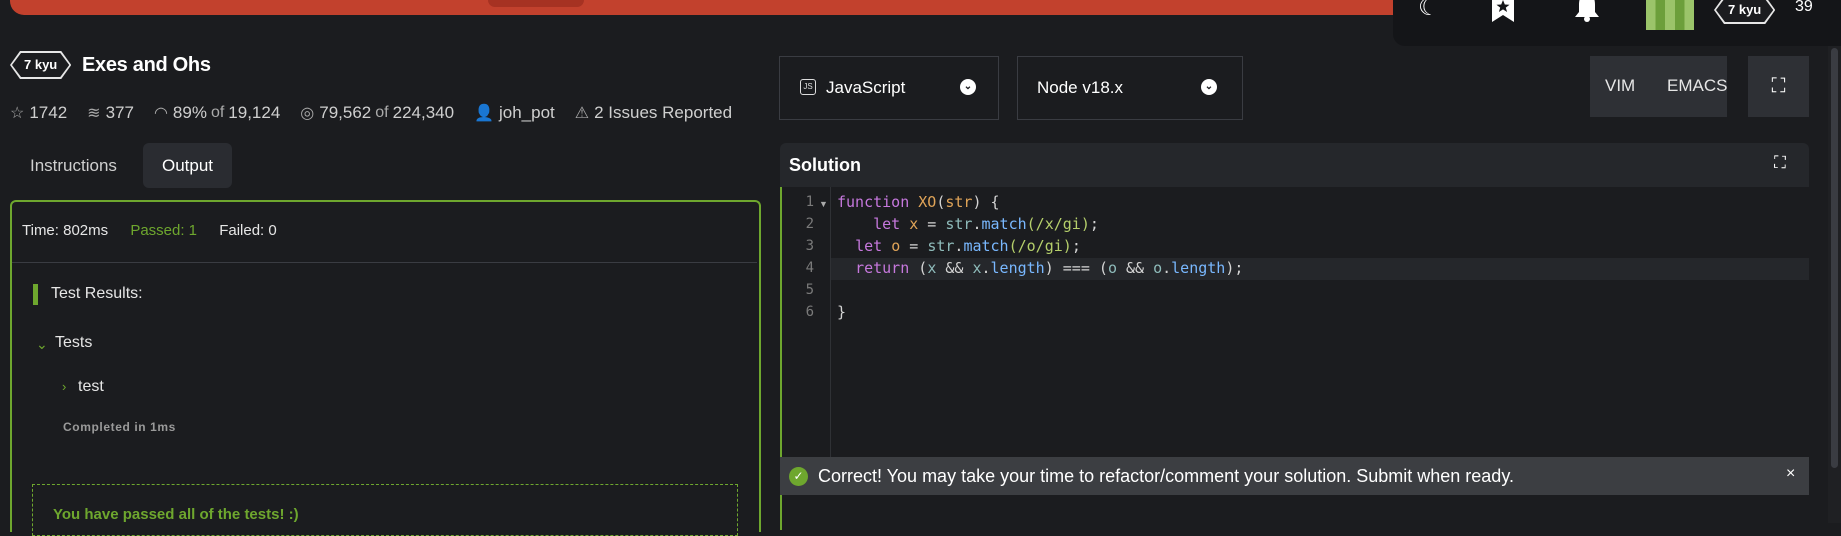 The width and height of the screenshot is (1841, 536). What do you see at coordinates (188, 165) in the screenshot?
I see `tab-output: Output` at bounding box center [188, 165].